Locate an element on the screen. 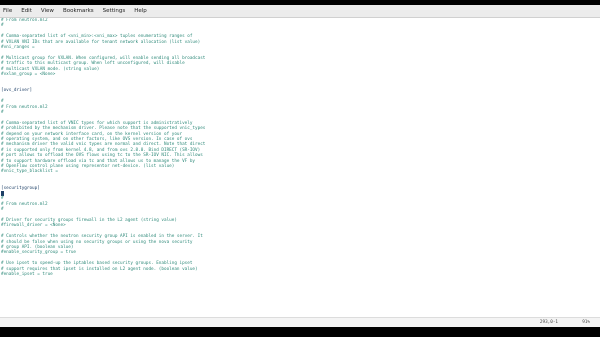  editor-line: #enable_ipset = true is located at coordinates (27, 275).